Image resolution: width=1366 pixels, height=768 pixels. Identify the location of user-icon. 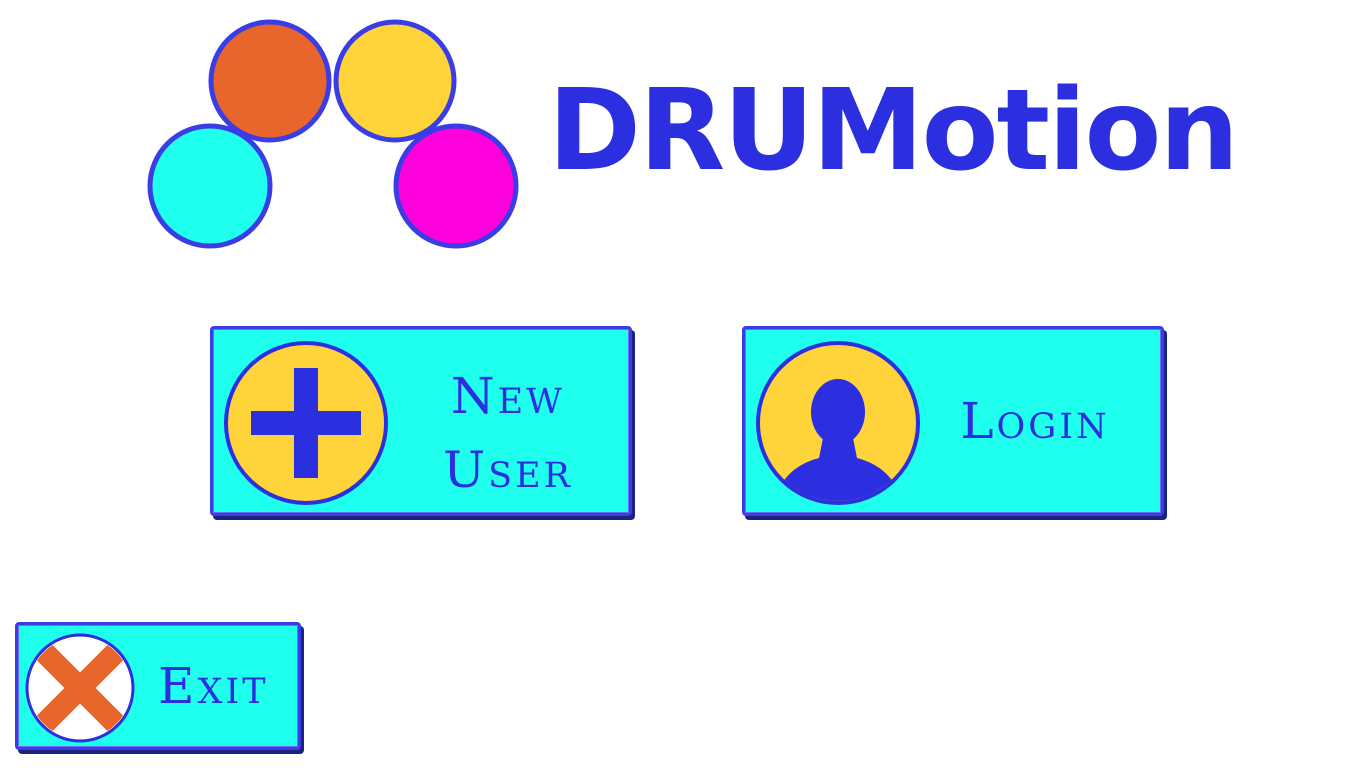
(838, 423).